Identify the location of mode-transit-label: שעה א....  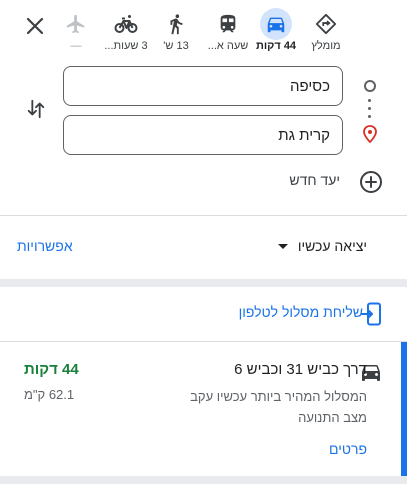
(228, 46).